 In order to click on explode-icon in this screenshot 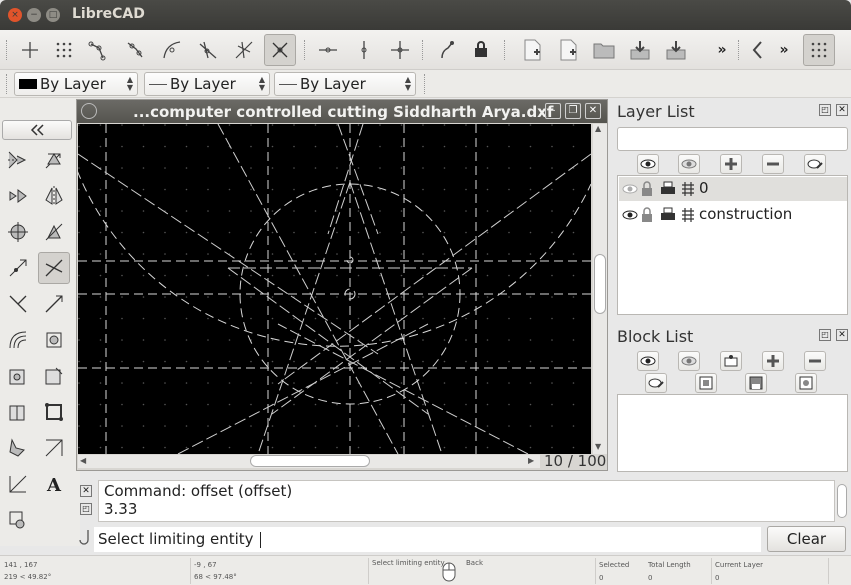, I will do `click(54, 412)`.